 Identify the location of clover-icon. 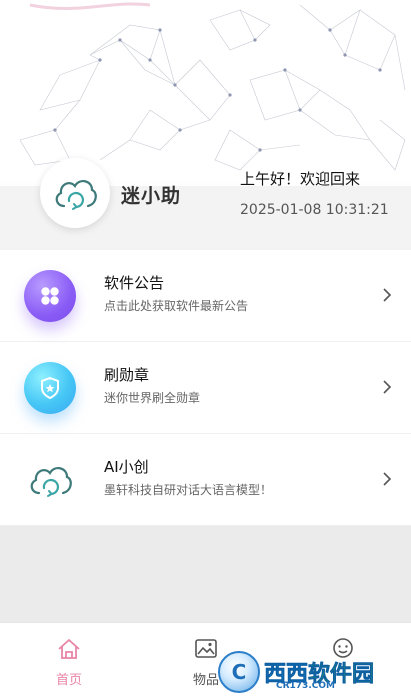
(50, 296).